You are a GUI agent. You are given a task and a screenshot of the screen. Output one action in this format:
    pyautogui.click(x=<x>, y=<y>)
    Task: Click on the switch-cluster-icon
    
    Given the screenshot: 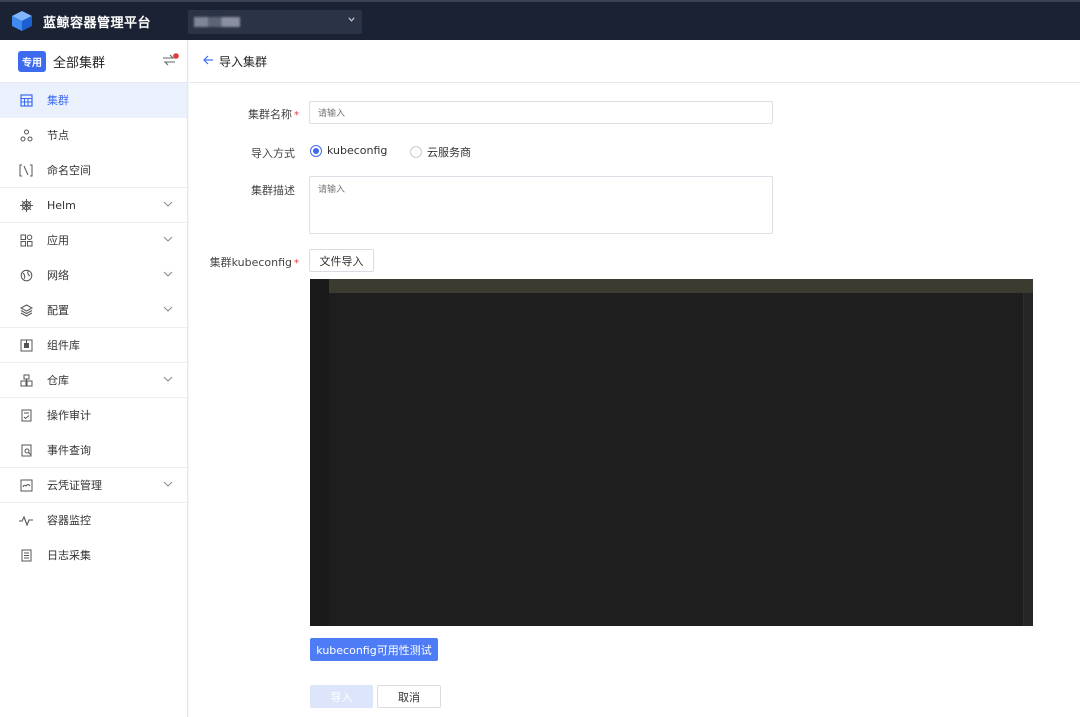 What is the action you would take?
    pyautogui.click(x=170, y=60)
    